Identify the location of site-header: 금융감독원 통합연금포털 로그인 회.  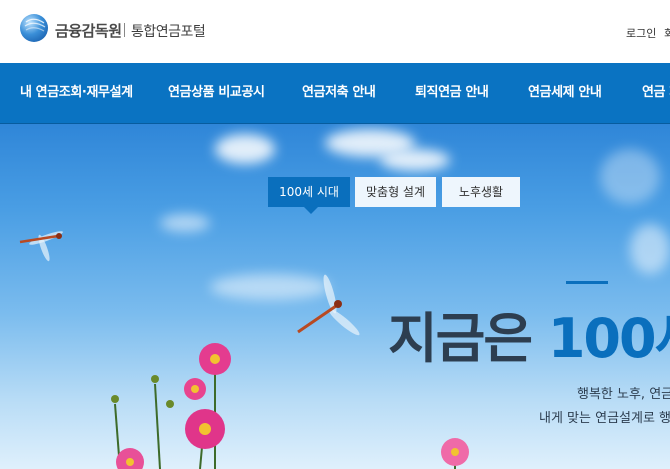
(335, 31).